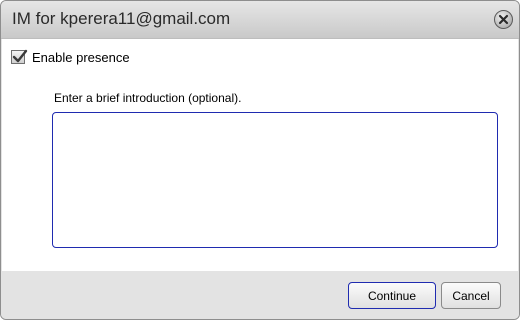  I want to click on dialog-title: IM for kperera11@gmail.com, so click(121, 18).